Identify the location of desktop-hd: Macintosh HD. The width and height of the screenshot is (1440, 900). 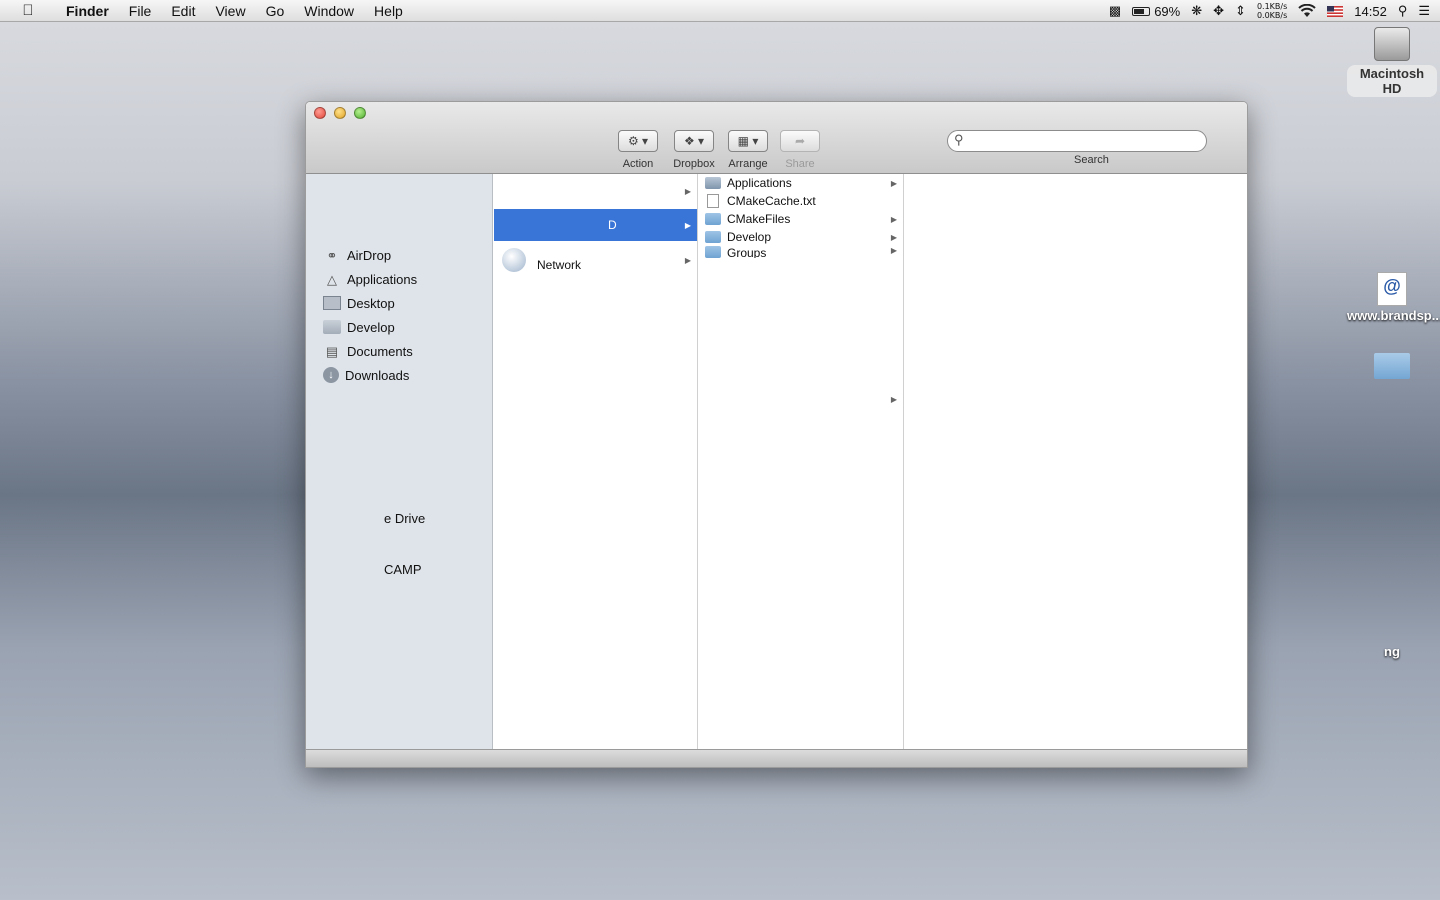
(1392, 62).